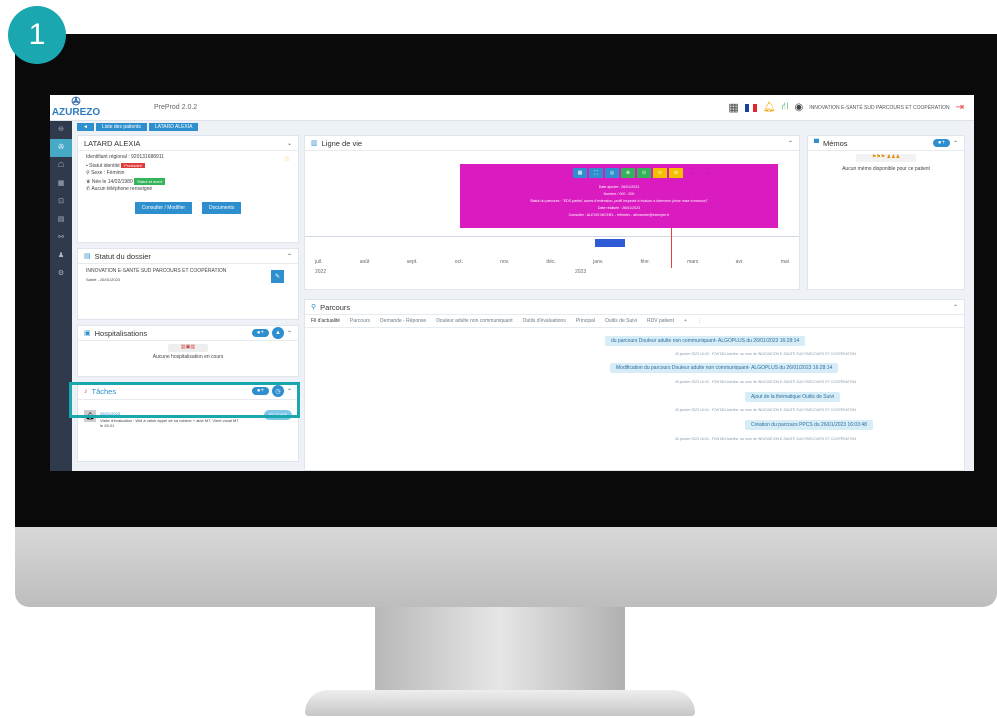  Describe the element at coordinates (325, 321) in the screenshot. I see `tab-fil-actualite: Fil d'actualité` at that location.